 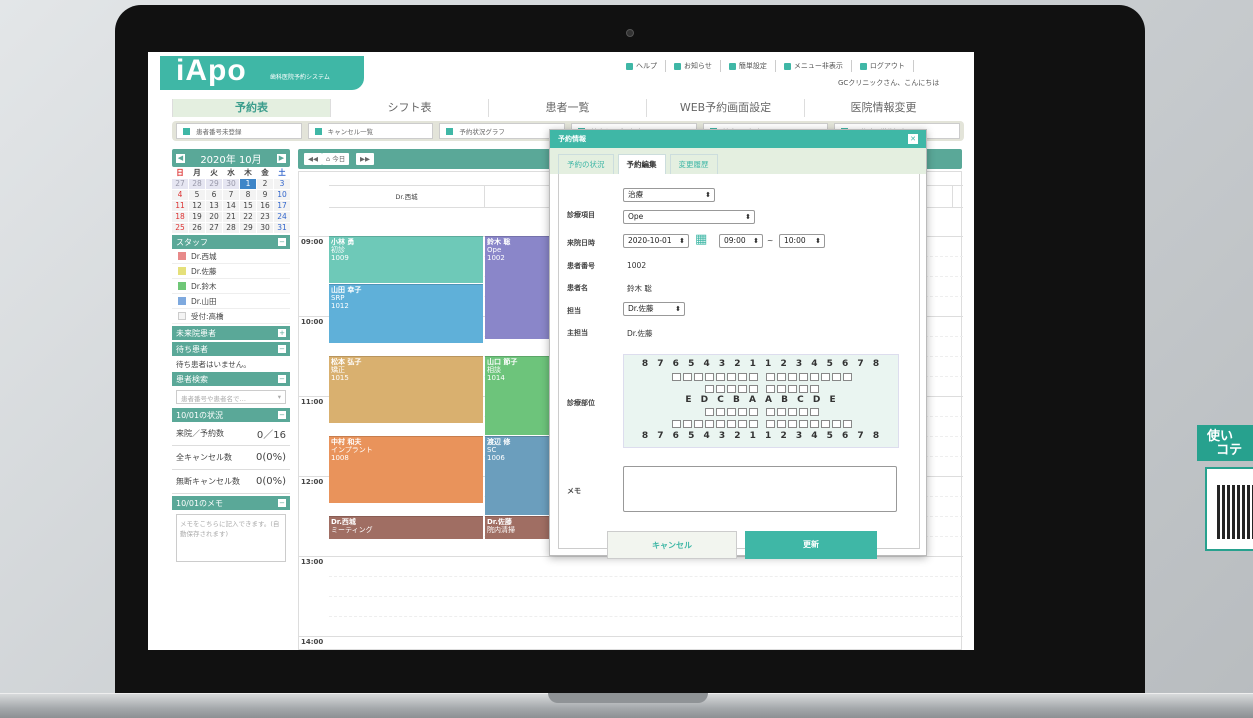 I want to click on calendar-day: 9, so click(x=265, y=195).